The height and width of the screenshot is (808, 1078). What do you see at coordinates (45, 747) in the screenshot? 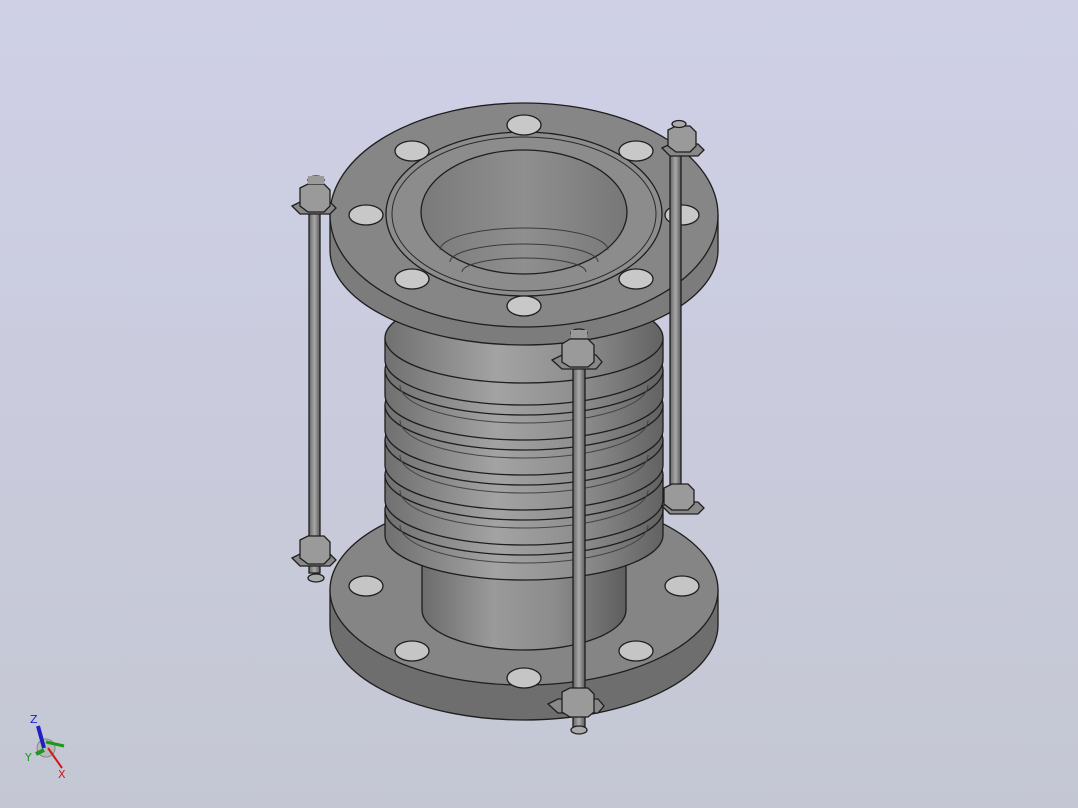
I see `axis-triad: Z Y X` at bounding box center [45, 747].